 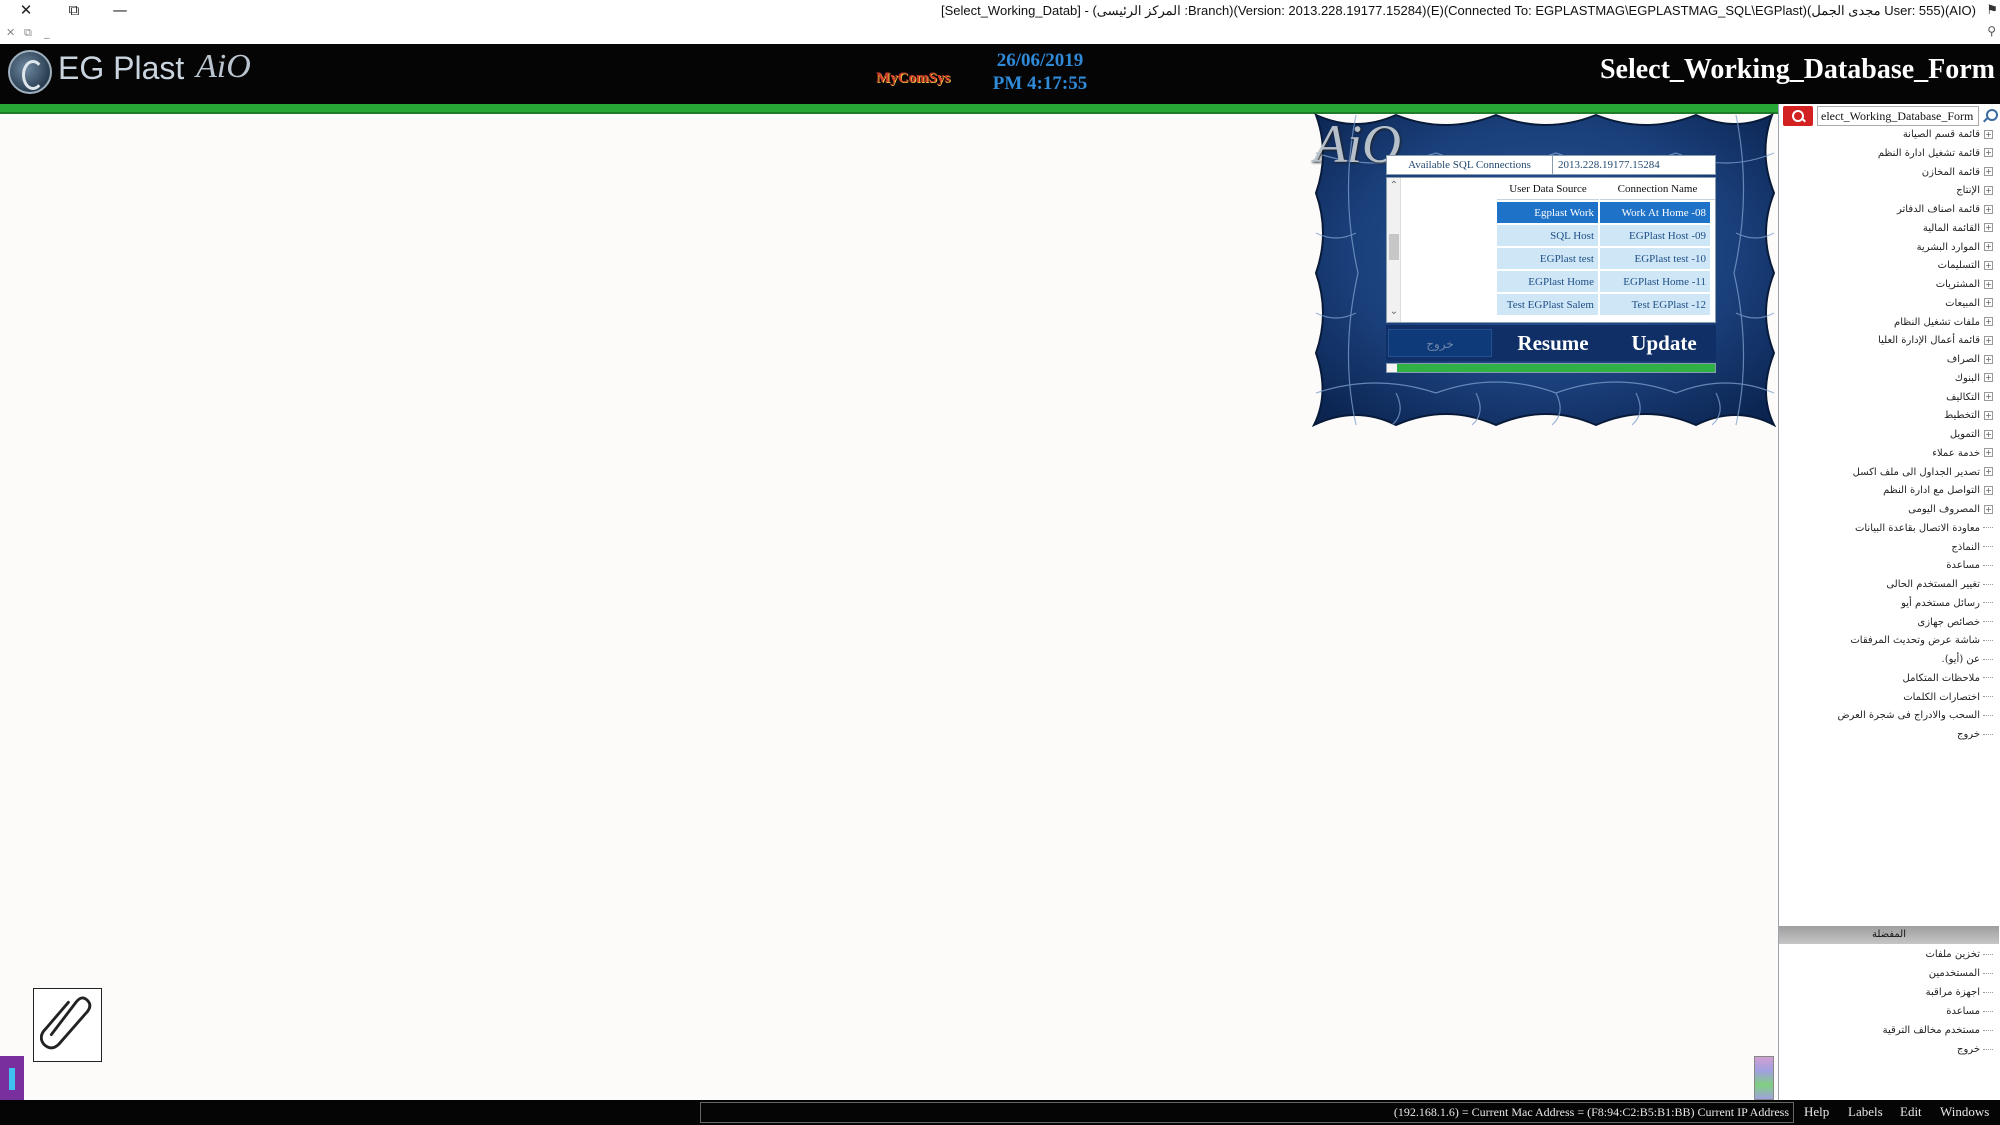 What do you see at coordinates (1955, 248) in the screenshot?
I see `tree-item: + الموارد البشرية` at bounding box center [1955, 248].